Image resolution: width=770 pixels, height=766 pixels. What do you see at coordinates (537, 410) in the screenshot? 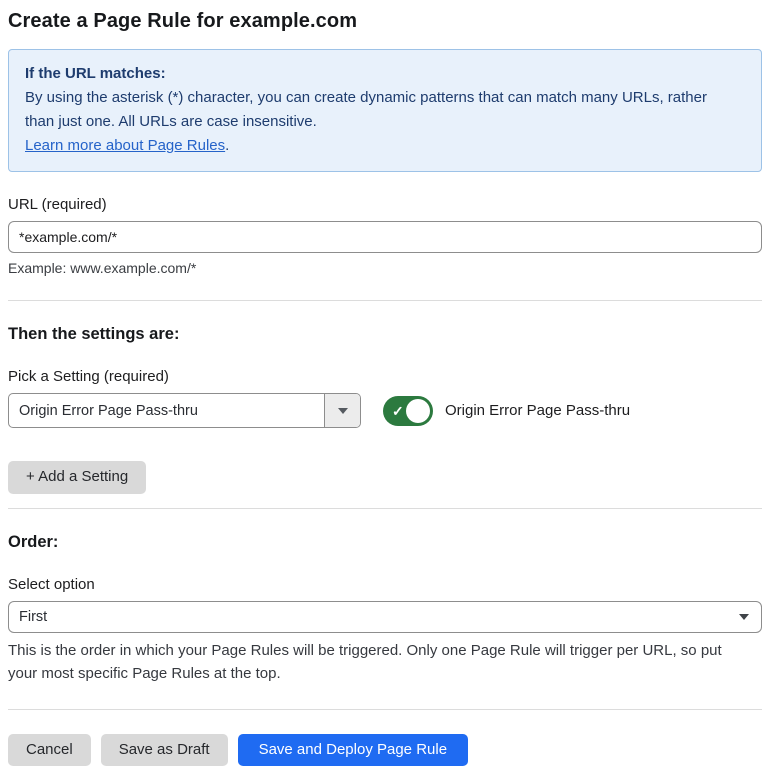
I see `toggle-label: Origin Error Page Pass-thru` at bounding box center [537, 410].